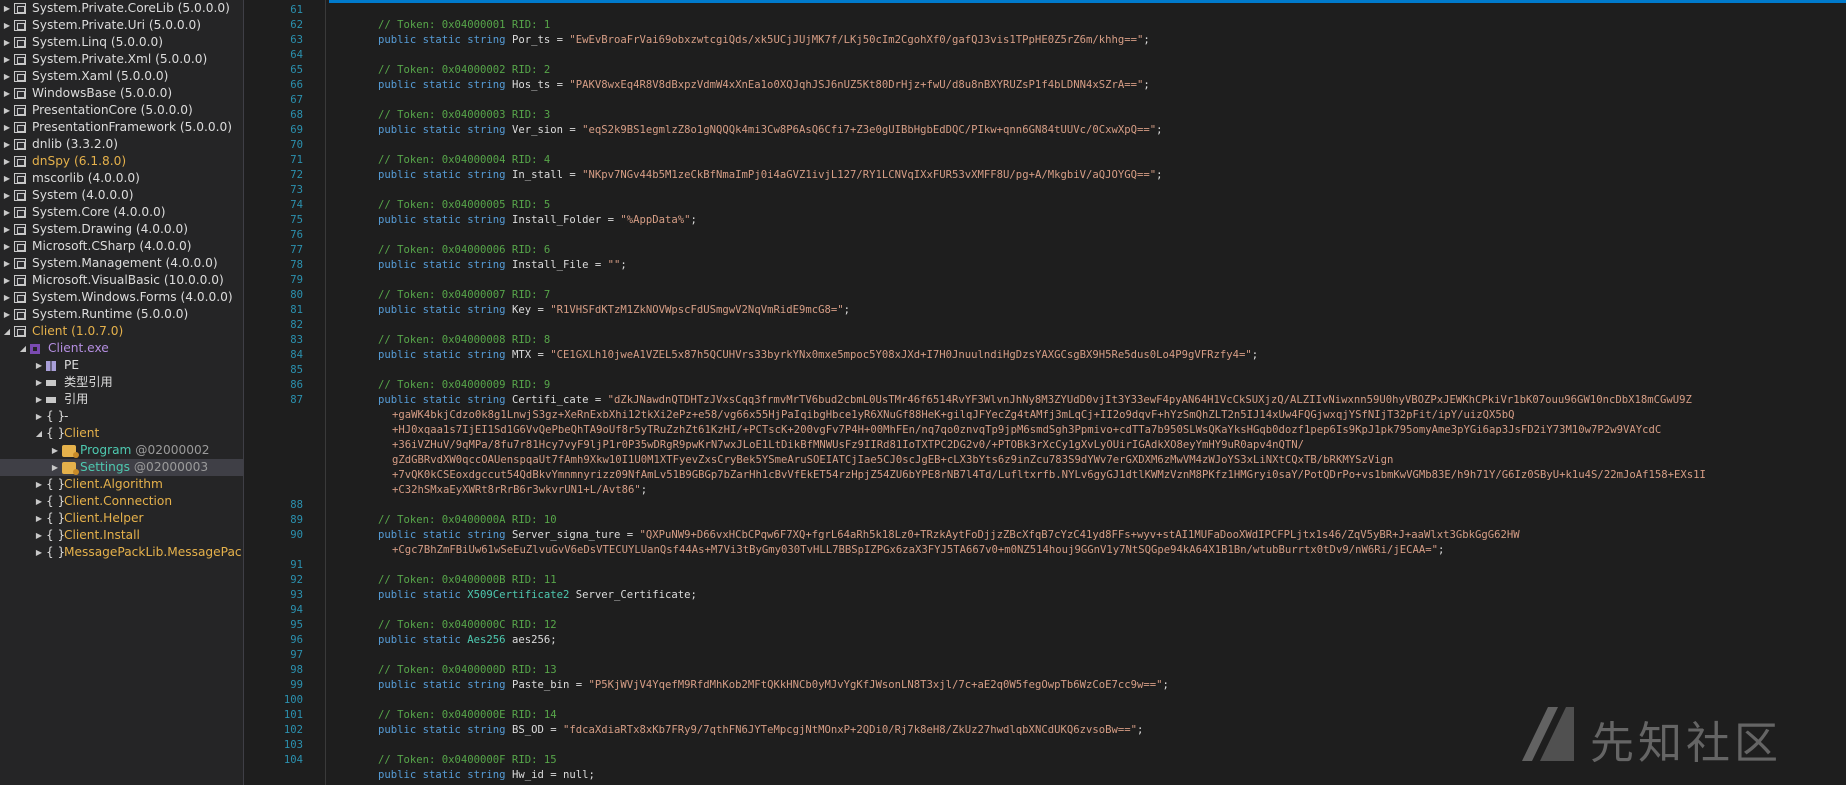 This screenshot has height=785, width=1846. What do you see at coordinates (121, 518) in the screenshot?
I see `tree-node: ▶{ } Client.Helper` at bounding box center [121, 518].